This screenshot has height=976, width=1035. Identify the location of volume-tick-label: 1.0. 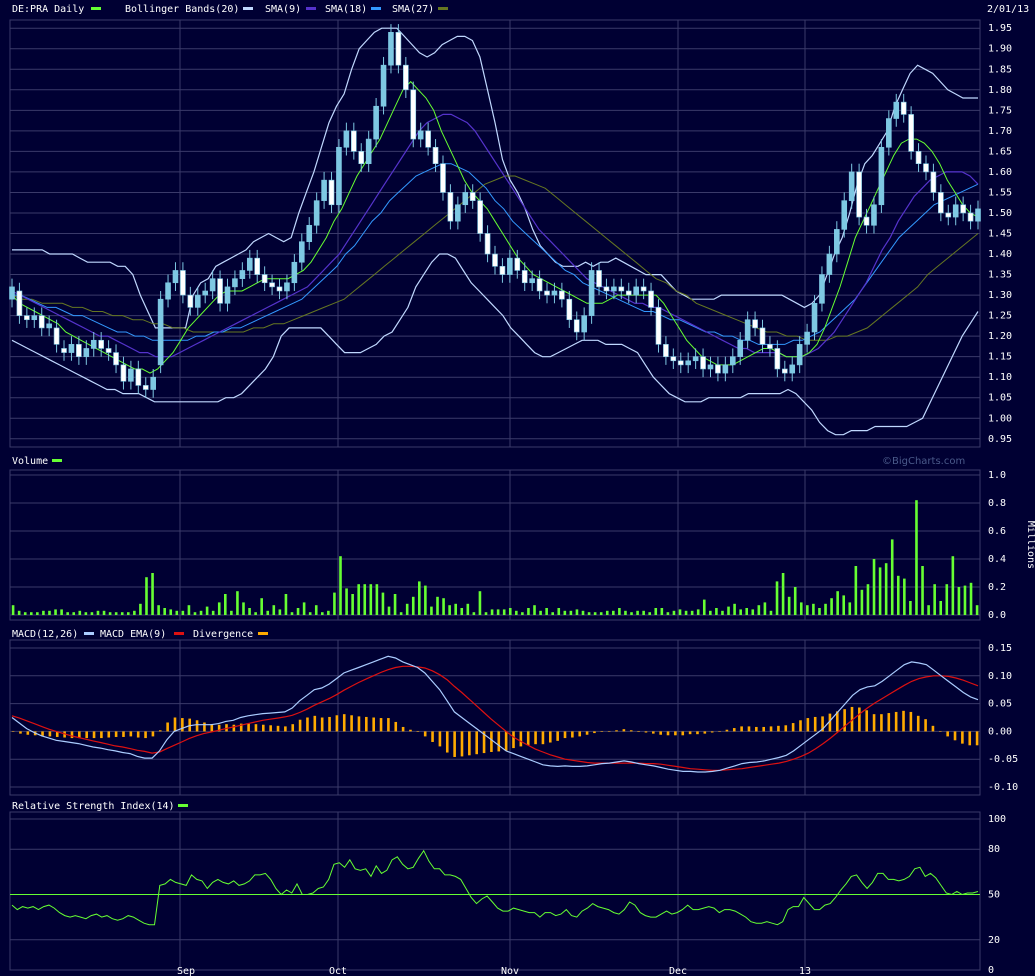
(997, 475).